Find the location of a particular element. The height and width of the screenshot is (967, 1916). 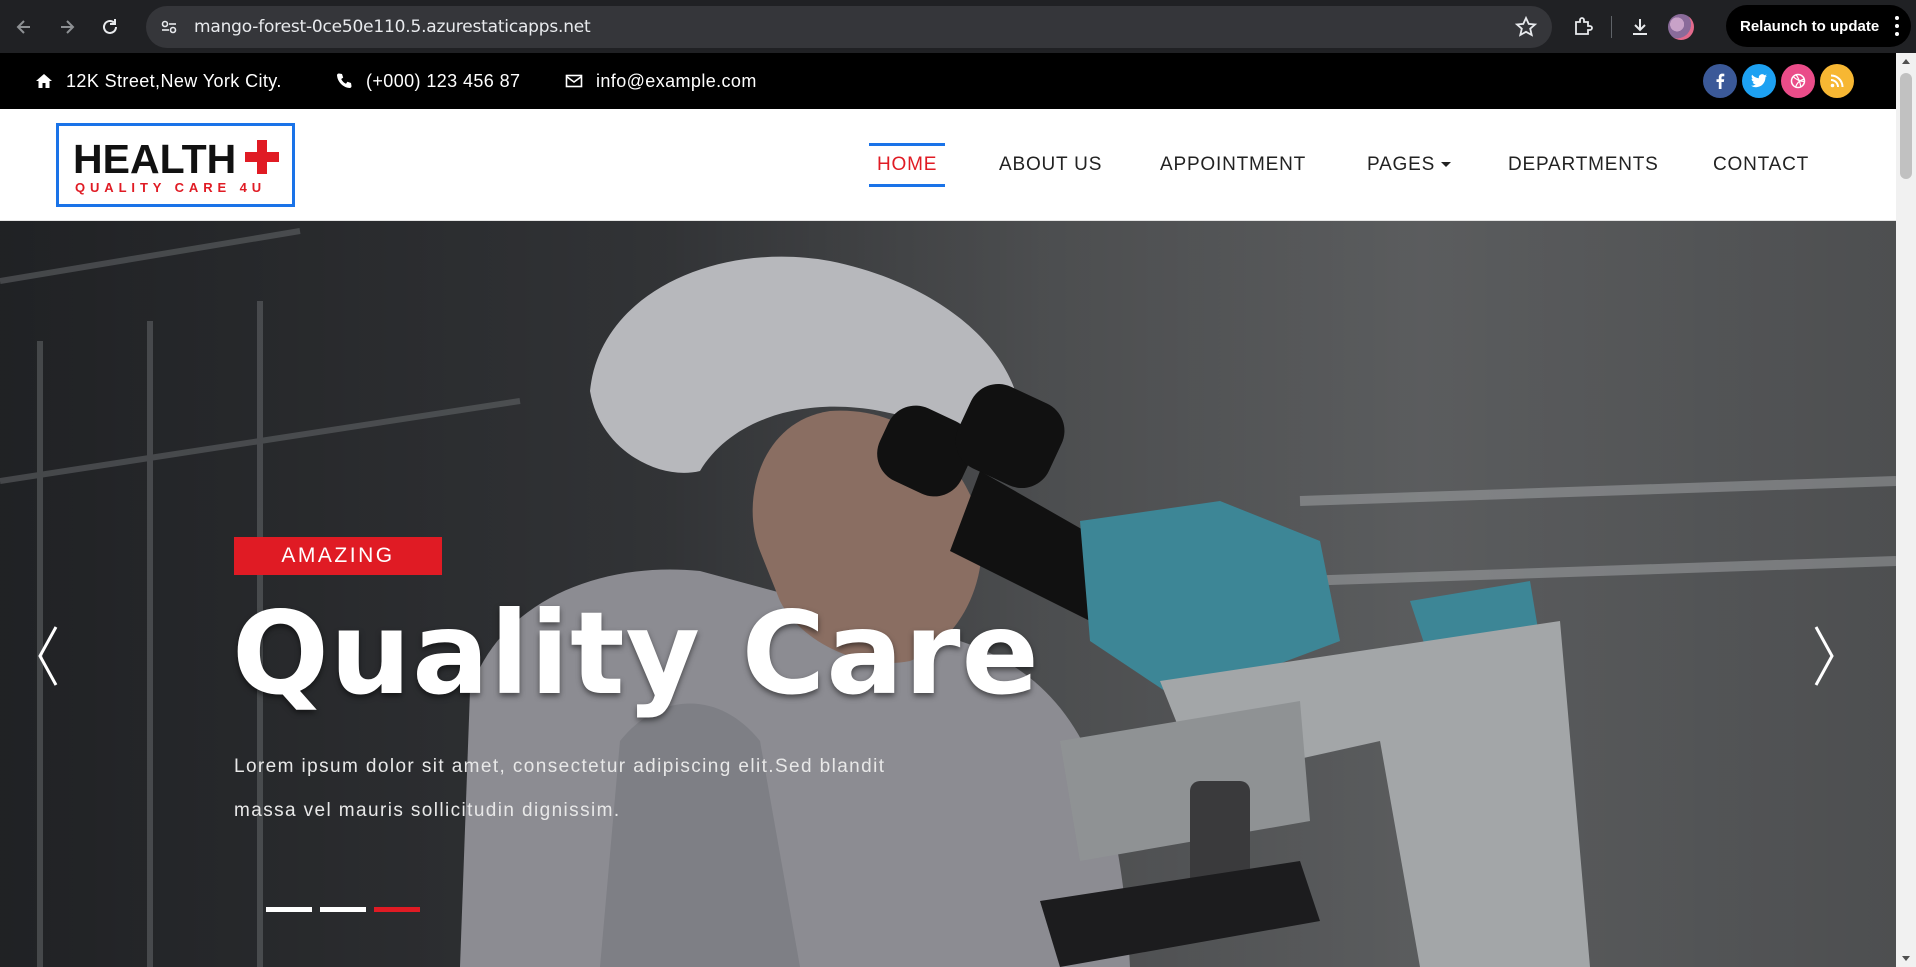

address-item: 12K Street,New York City. is located at coordinates (158, 81).